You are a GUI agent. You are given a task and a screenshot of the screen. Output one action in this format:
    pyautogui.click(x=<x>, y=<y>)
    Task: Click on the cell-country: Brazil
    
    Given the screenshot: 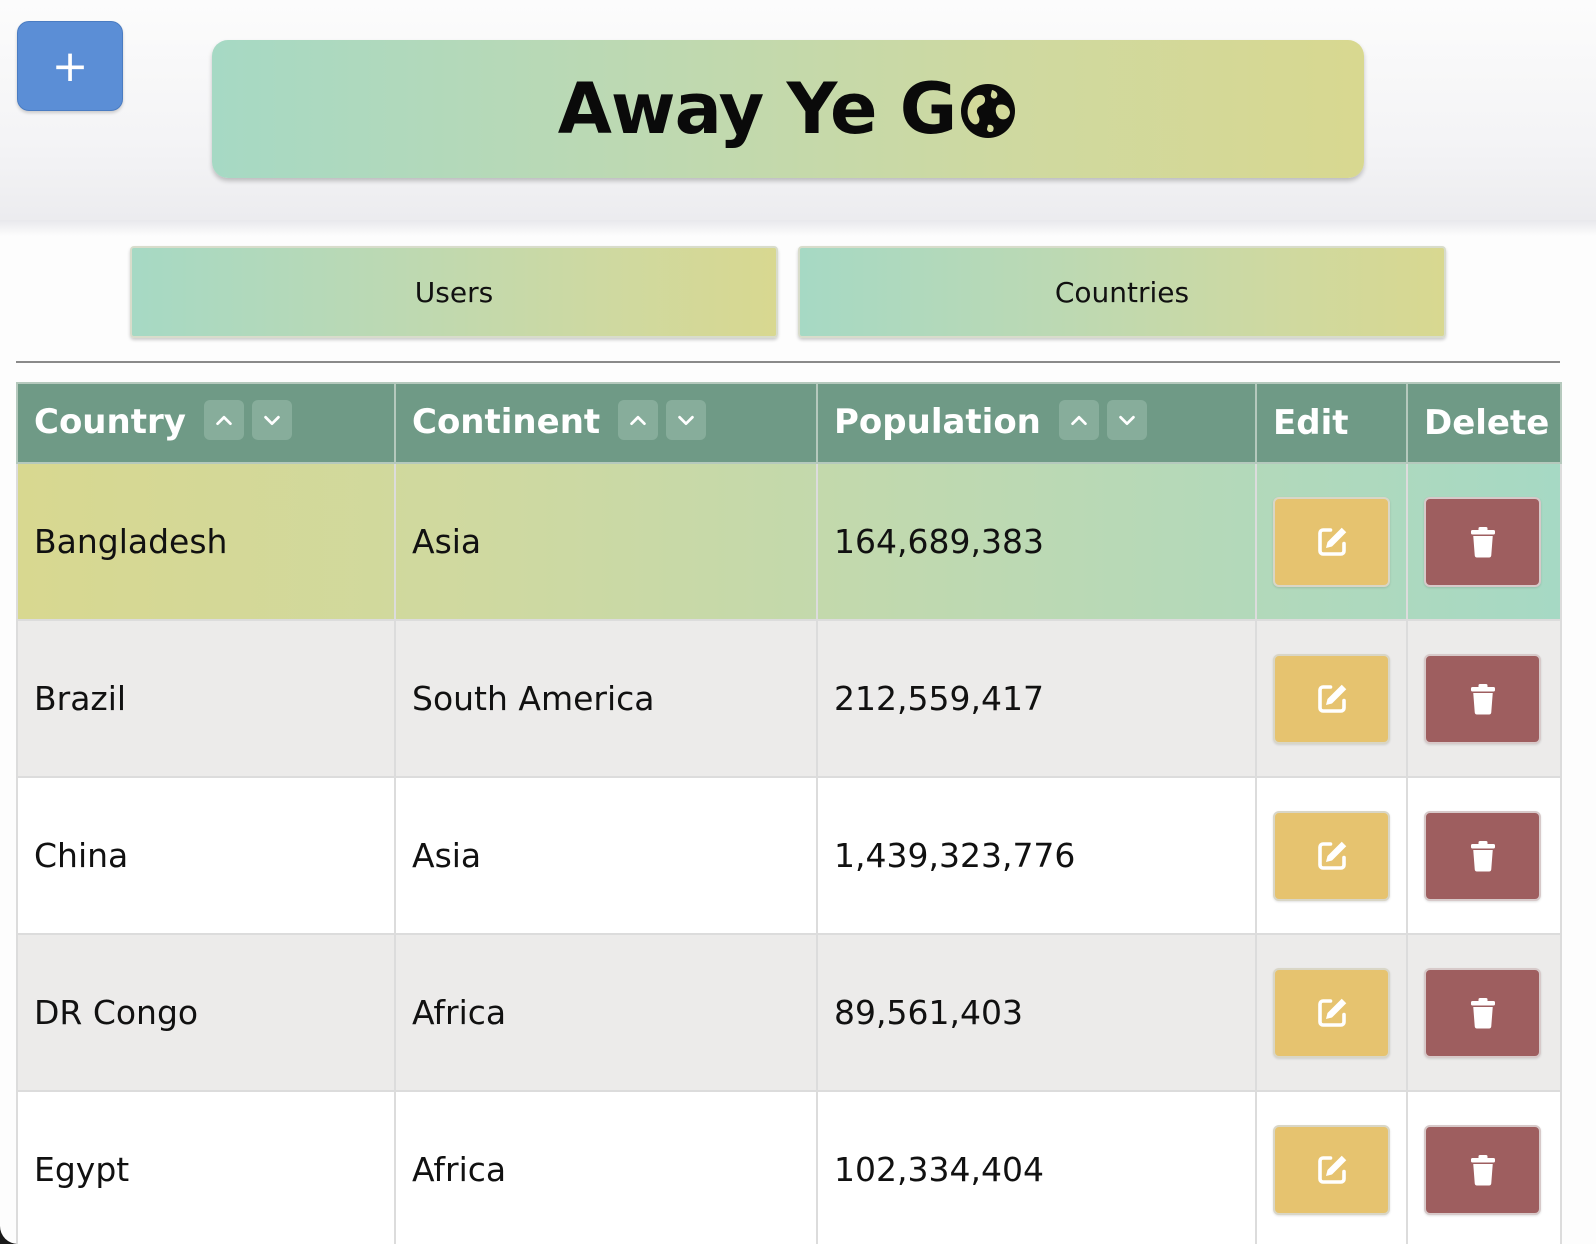 What is the action you would take?
    pyautogui.click(x=206, y=698)
    